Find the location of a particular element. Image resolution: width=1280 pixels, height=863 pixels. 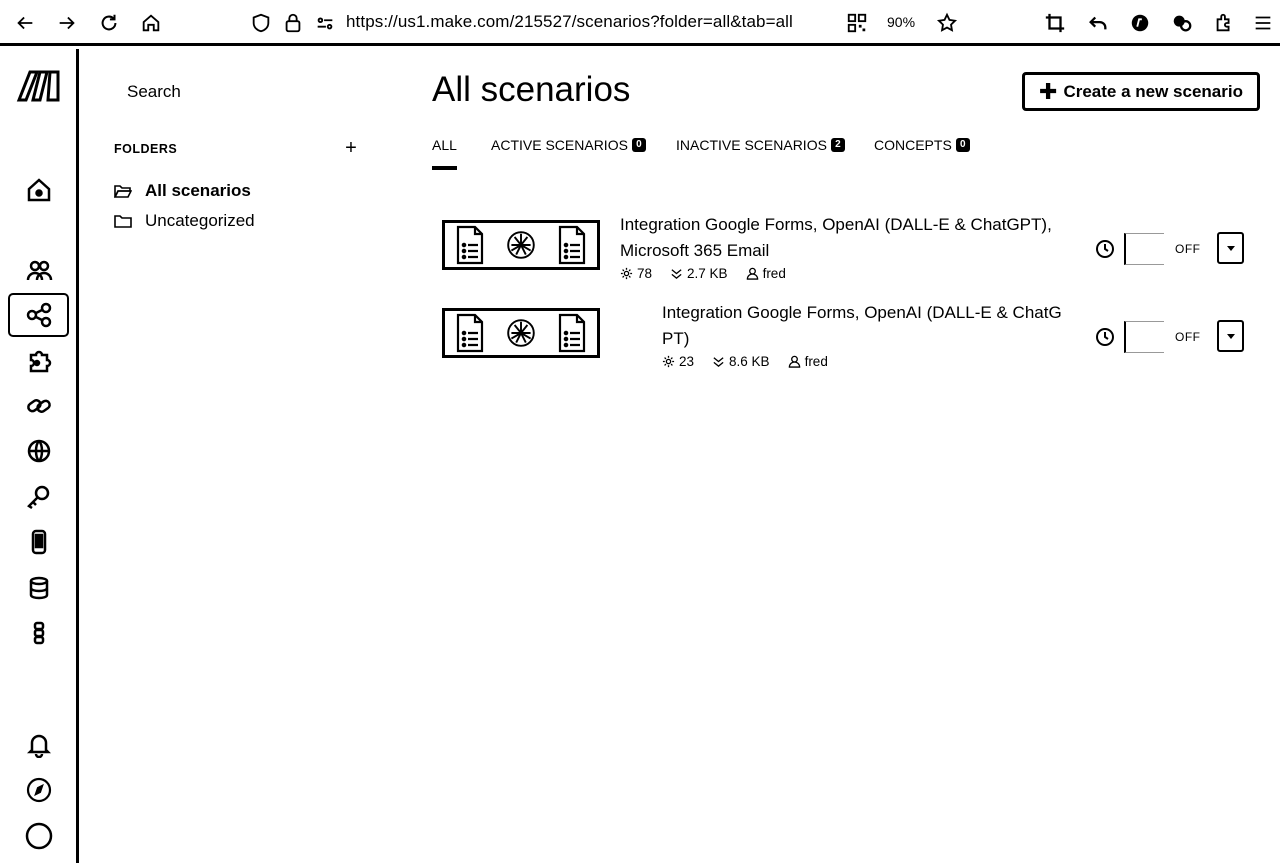

forward-arrow-icon is located at coordinates (67, 23).